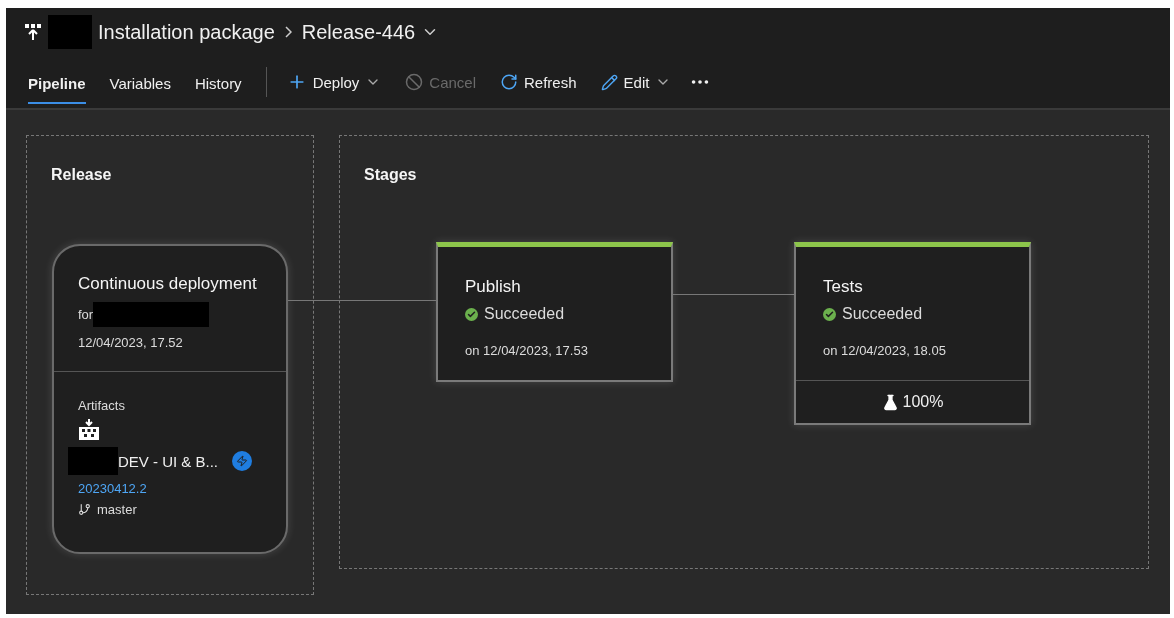 This screenshot has width=1174, height=618. Describe the element at coordinates (33, 32) in the screenshot. I see `pipeline-icon` at that location.